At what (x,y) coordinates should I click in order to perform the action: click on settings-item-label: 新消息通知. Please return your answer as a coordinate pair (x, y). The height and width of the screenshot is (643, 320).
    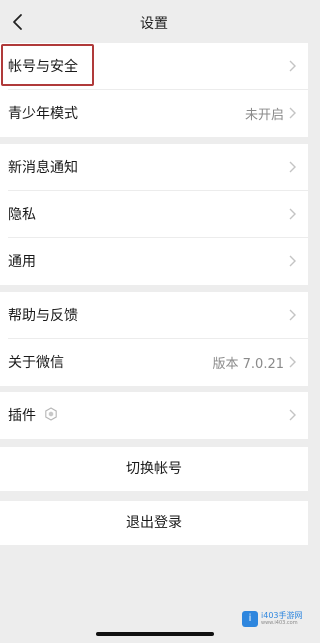
    Looking at the image, I should click on (43, 168).